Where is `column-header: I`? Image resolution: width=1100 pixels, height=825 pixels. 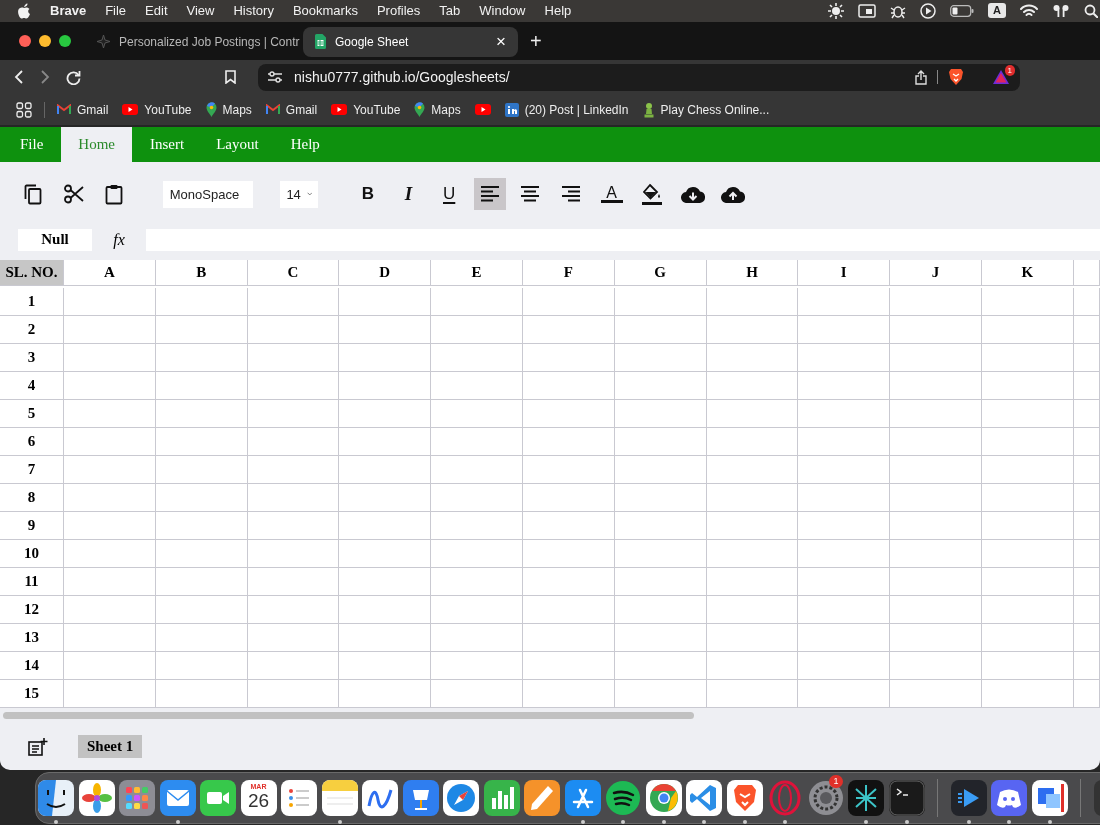
column-header: I is located at coordinates (844, 272).